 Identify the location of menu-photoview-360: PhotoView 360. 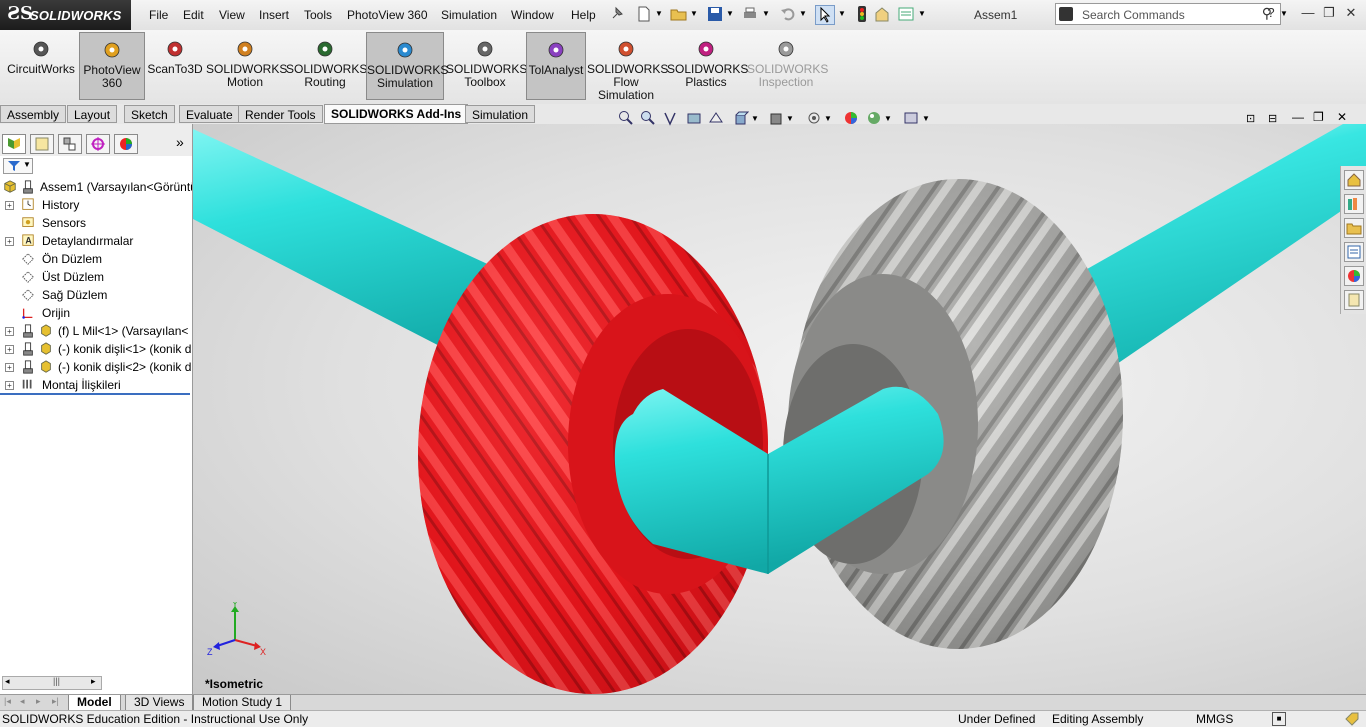
(387, 15).